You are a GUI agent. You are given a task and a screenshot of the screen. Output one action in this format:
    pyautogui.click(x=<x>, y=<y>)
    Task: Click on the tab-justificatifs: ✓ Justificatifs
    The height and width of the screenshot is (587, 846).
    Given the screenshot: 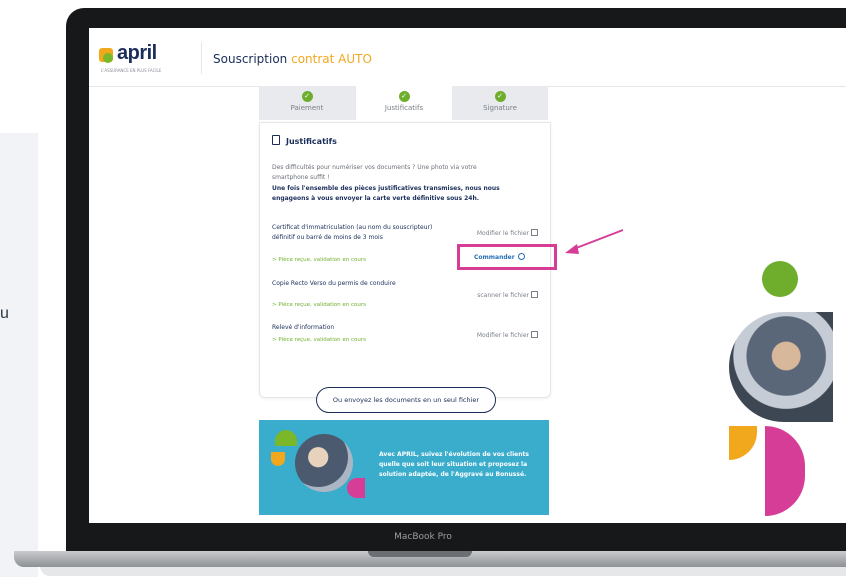 What is the action you would take?
    pyautogui.click(x=404, y=103)
    